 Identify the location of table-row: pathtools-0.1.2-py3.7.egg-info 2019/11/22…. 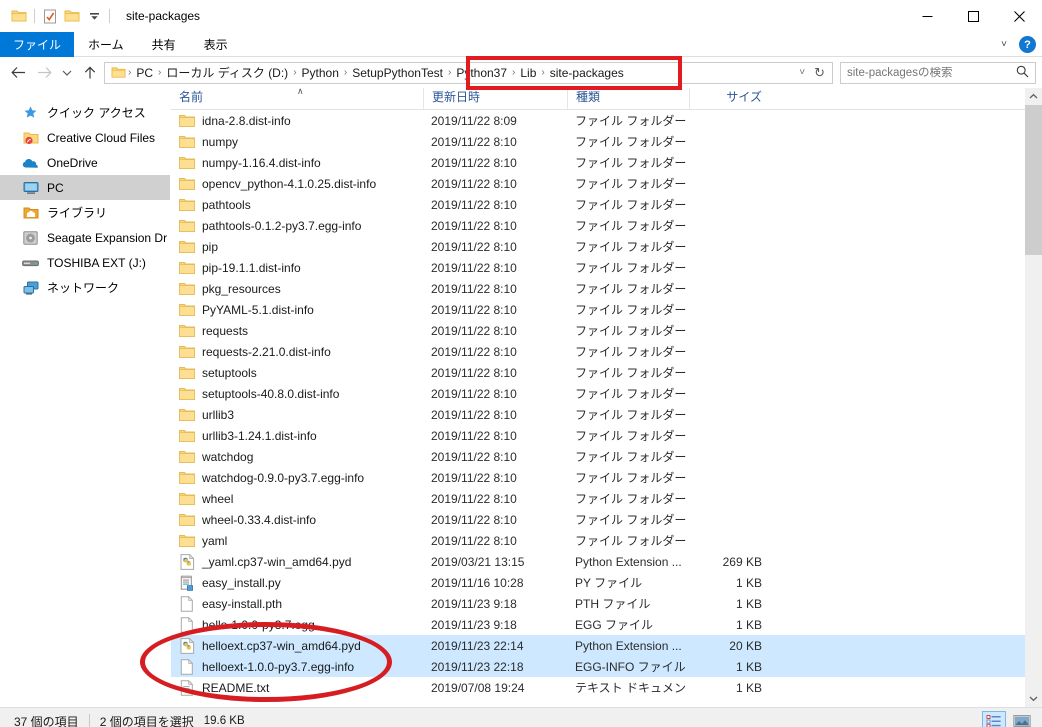
(598, 225).